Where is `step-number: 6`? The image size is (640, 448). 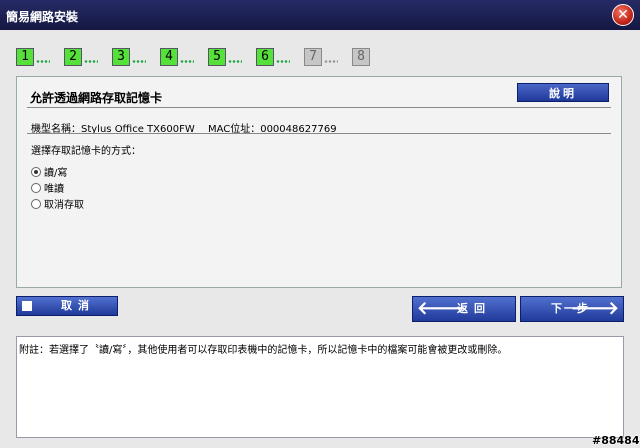 step-number: 6 is located at coordinates (265, 57).